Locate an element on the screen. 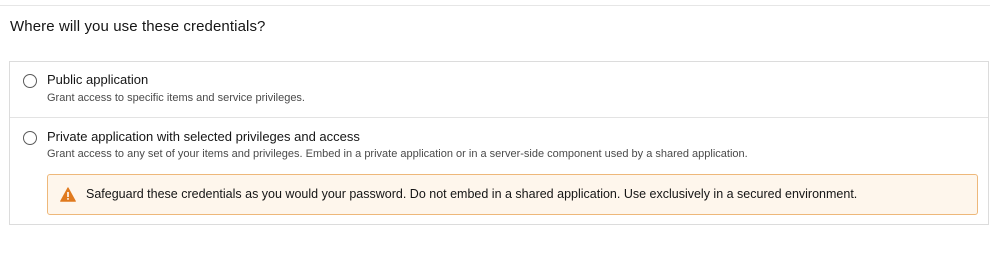 Image resolution: width=995 pixels, height=260 pixels. radio-private-application is located at coordinates (30, 138).